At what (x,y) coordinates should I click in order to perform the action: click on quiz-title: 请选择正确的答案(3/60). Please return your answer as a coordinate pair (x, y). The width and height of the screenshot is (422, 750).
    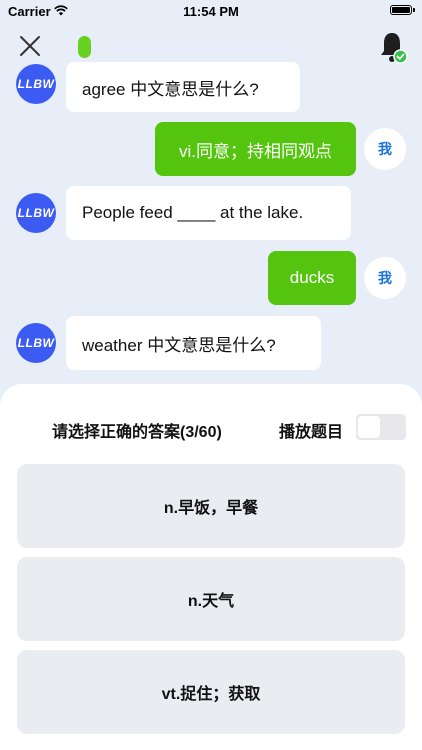
    Looking at the image, I should click on (137, 432).